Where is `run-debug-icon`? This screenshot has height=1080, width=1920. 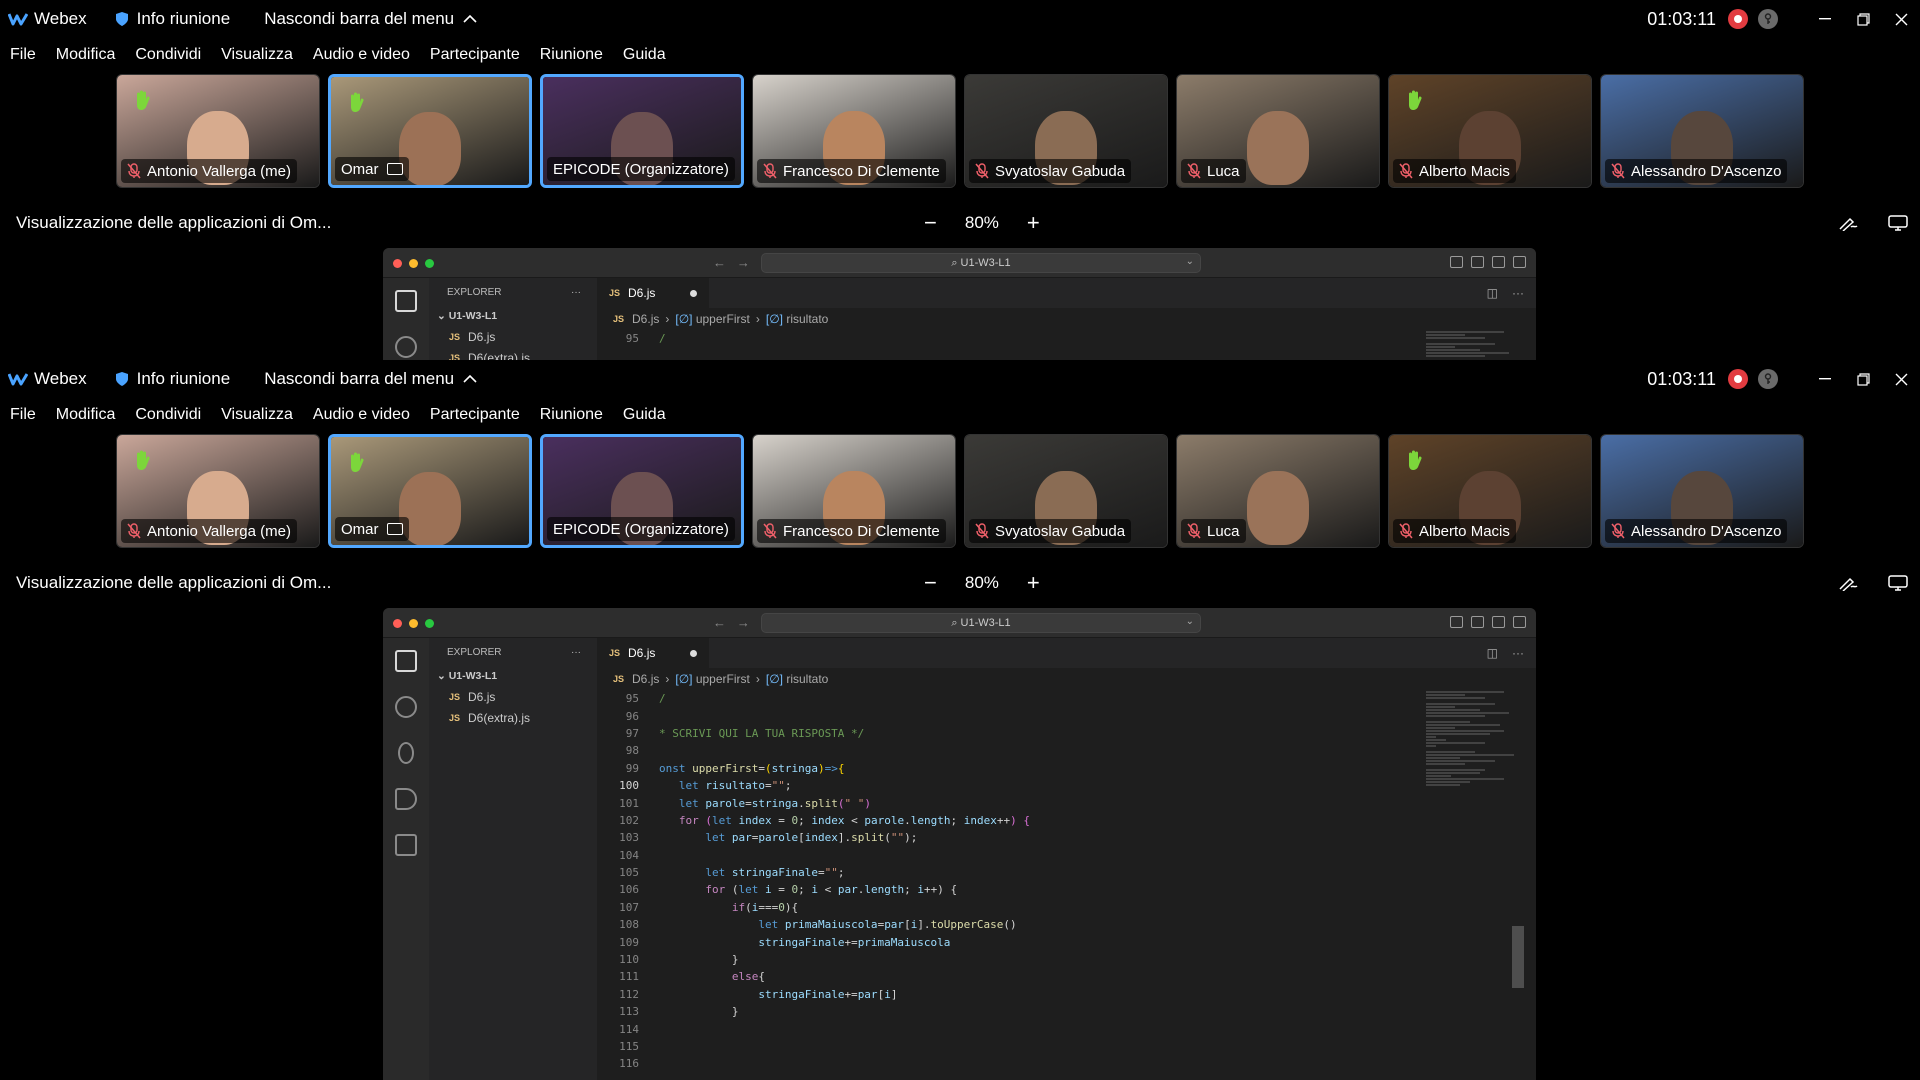
run-debug-icon is located at coordinates (406, 799).